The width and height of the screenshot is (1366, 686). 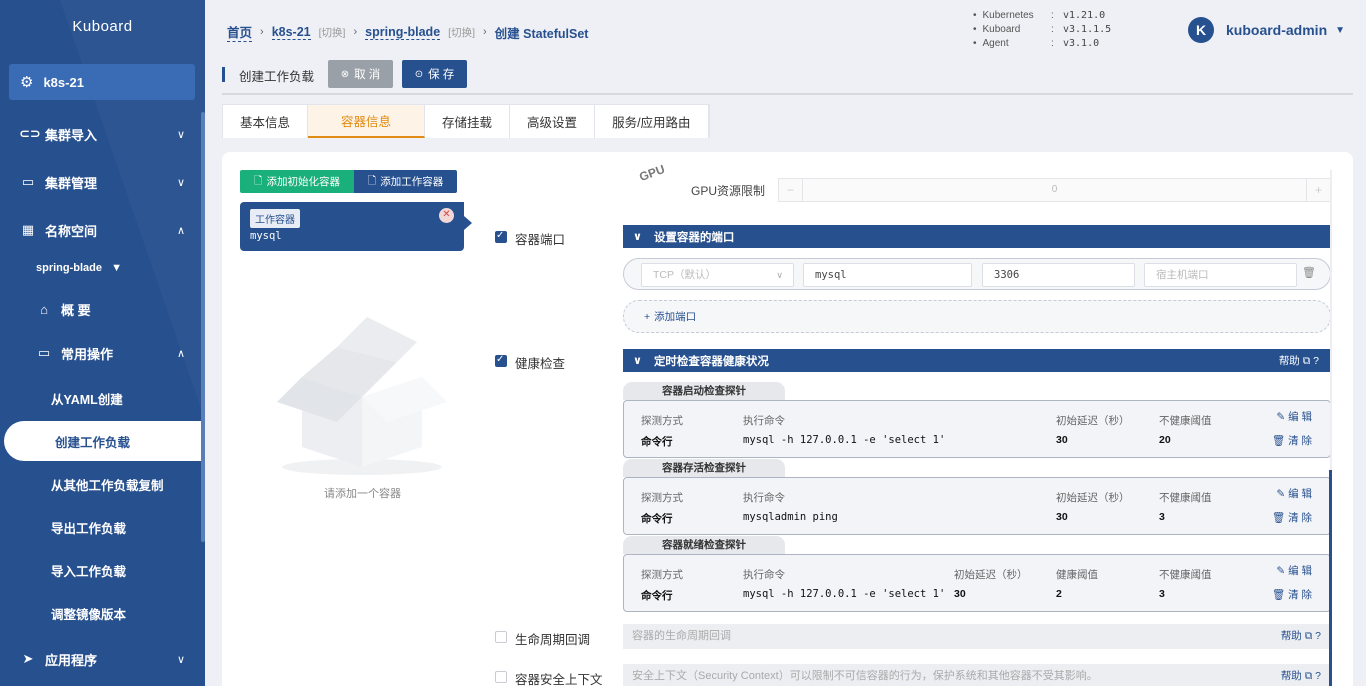 I want to click on add-init-container-button: 🗋 添加初始化容器, so click(x=297, y=181).